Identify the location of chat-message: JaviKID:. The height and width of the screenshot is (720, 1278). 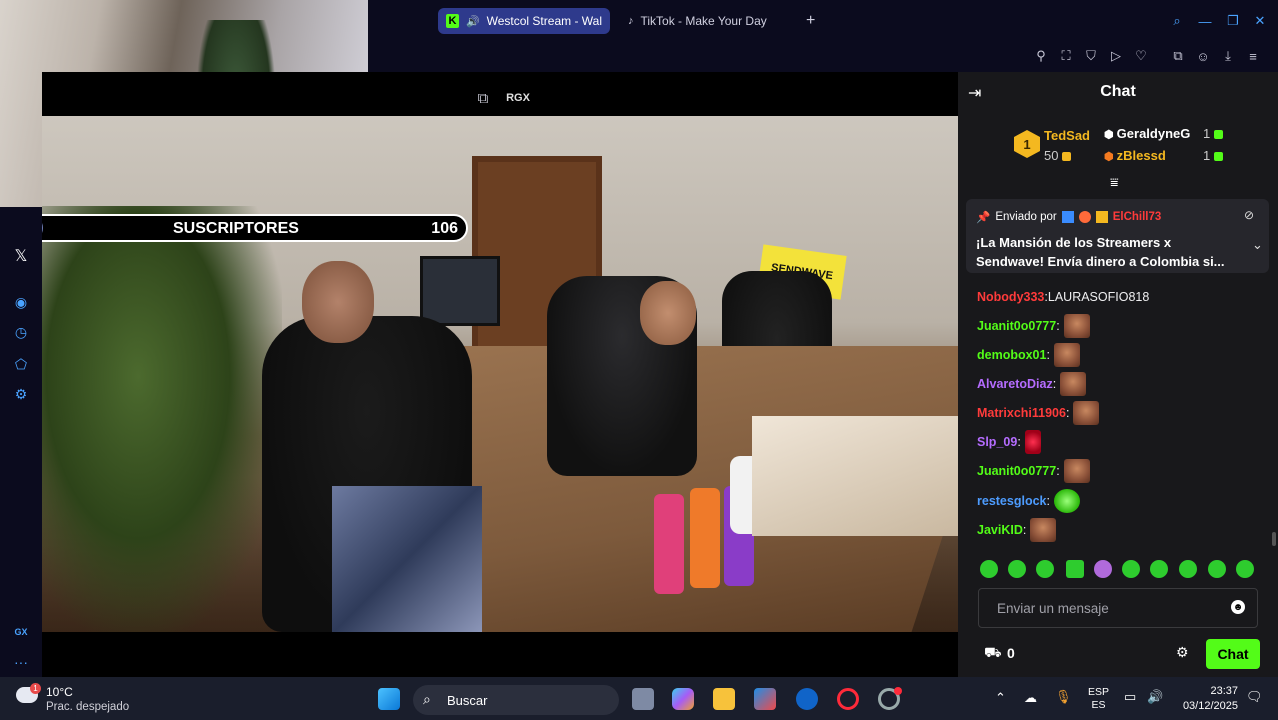
(1017, 530).